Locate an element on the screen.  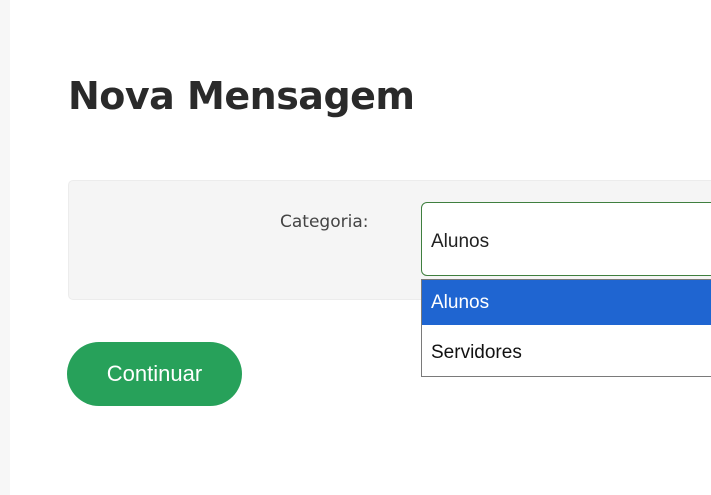
dropdown-option-alunos: Alunos is located at coordinates (566, 302).